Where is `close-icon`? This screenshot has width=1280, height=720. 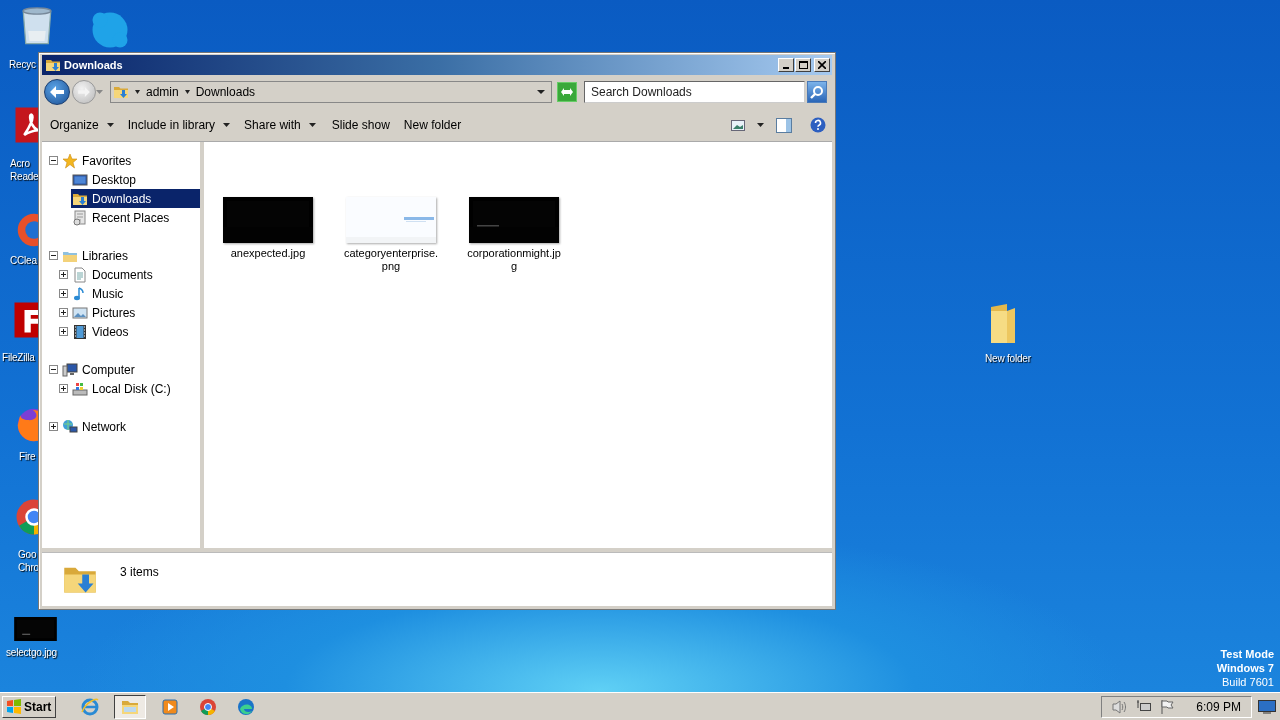 close-icon is located at coordinates (822, 65).